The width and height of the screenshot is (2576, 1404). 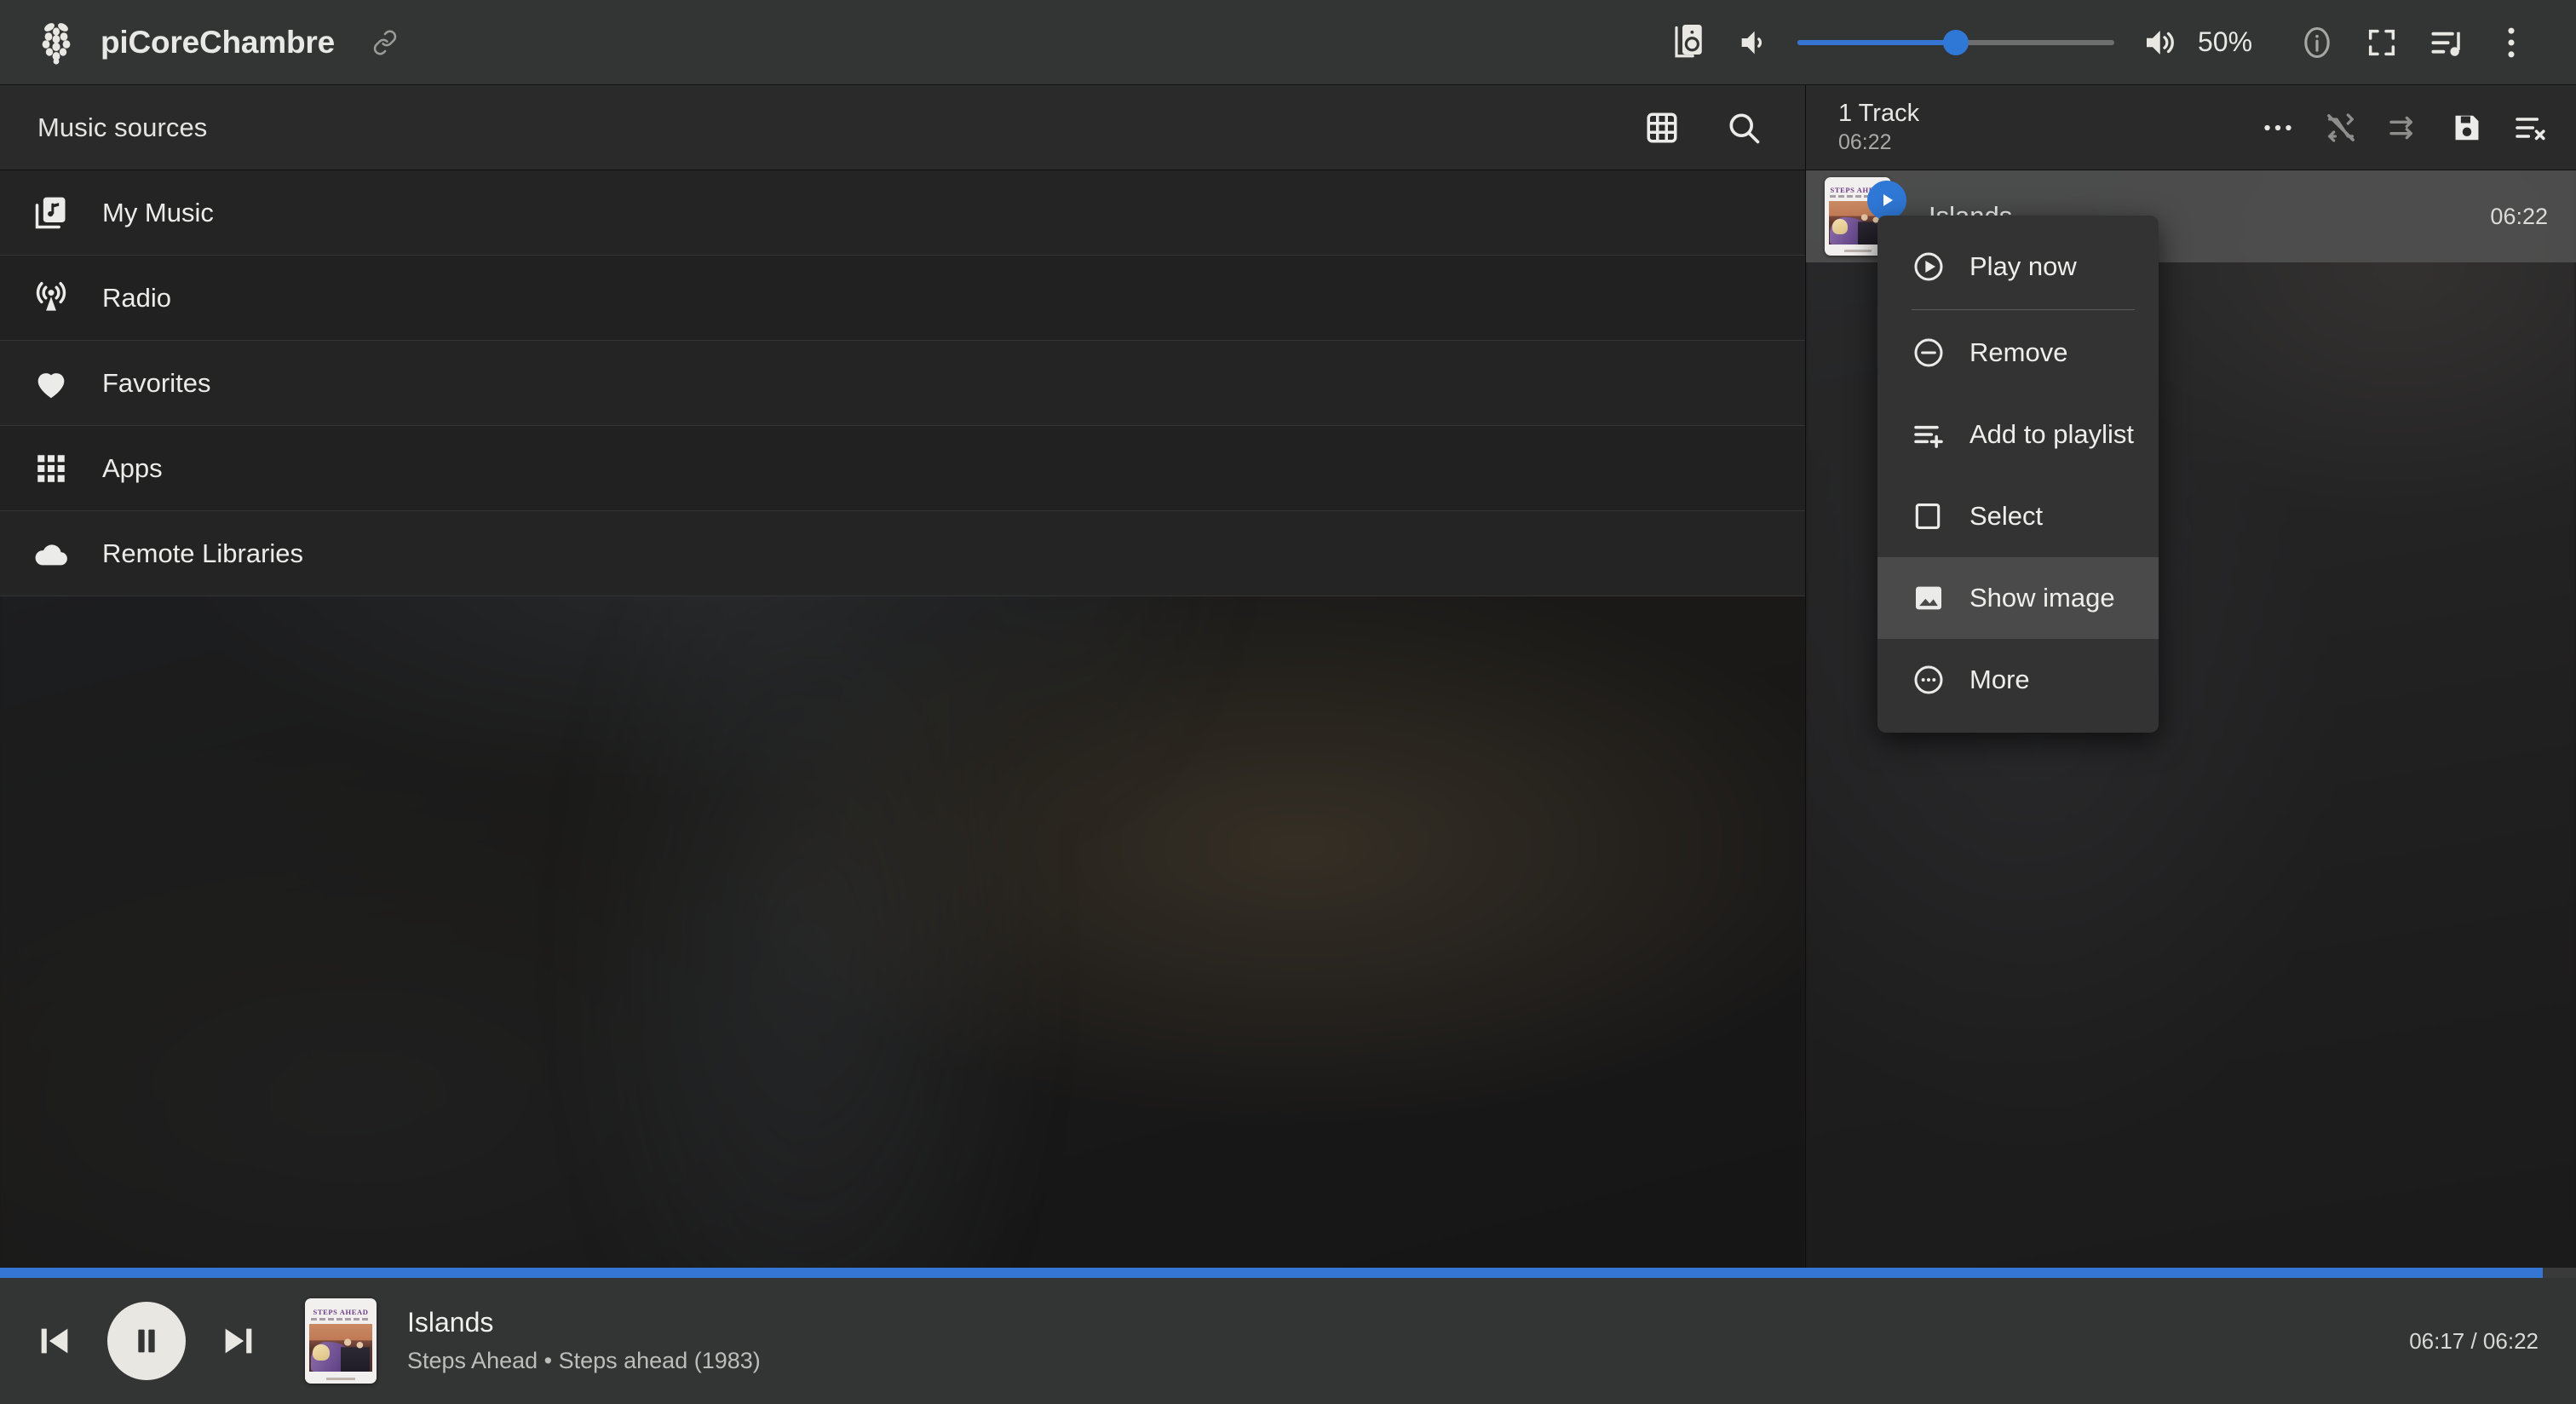 I want to click on sources-header: Music sources, so click(x=903, y=127).